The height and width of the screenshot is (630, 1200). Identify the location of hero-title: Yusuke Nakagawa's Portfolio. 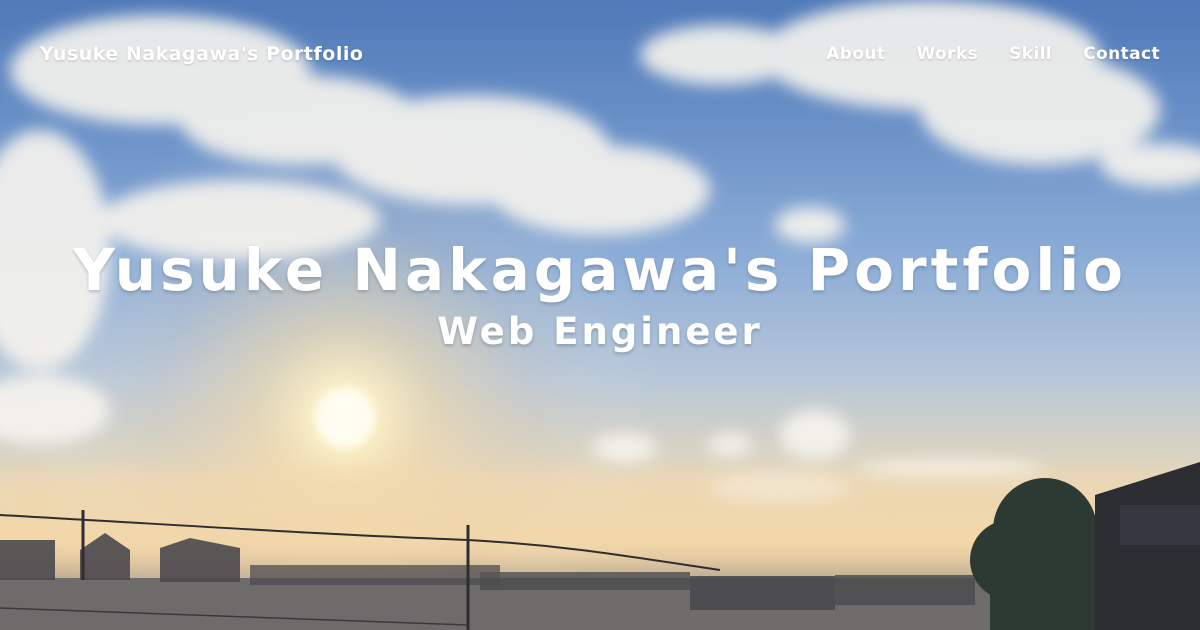
(600, 270).